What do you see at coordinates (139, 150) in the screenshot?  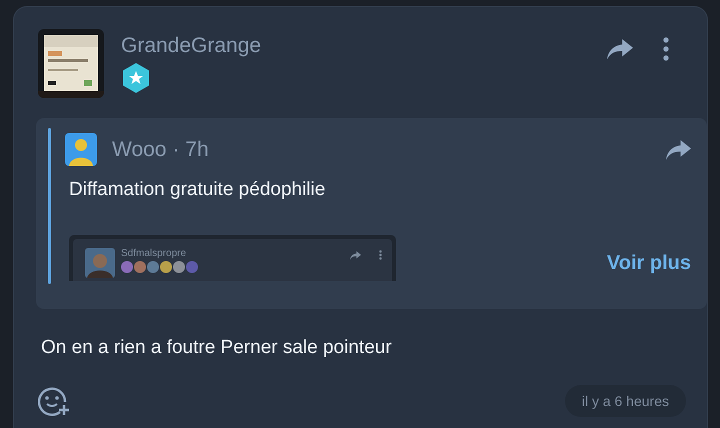 I see `quote-author: Wooo` at bounding box center [139, 150].